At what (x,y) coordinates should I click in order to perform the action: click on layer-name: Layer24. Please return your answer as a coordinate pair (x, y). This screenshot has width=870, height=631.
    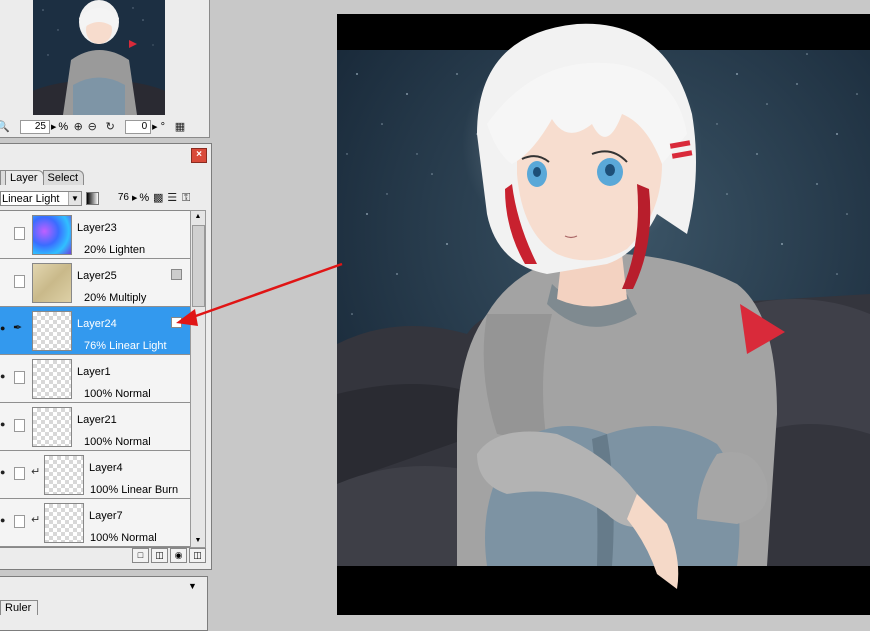
    Looking at the image, I should click on (97, 324).